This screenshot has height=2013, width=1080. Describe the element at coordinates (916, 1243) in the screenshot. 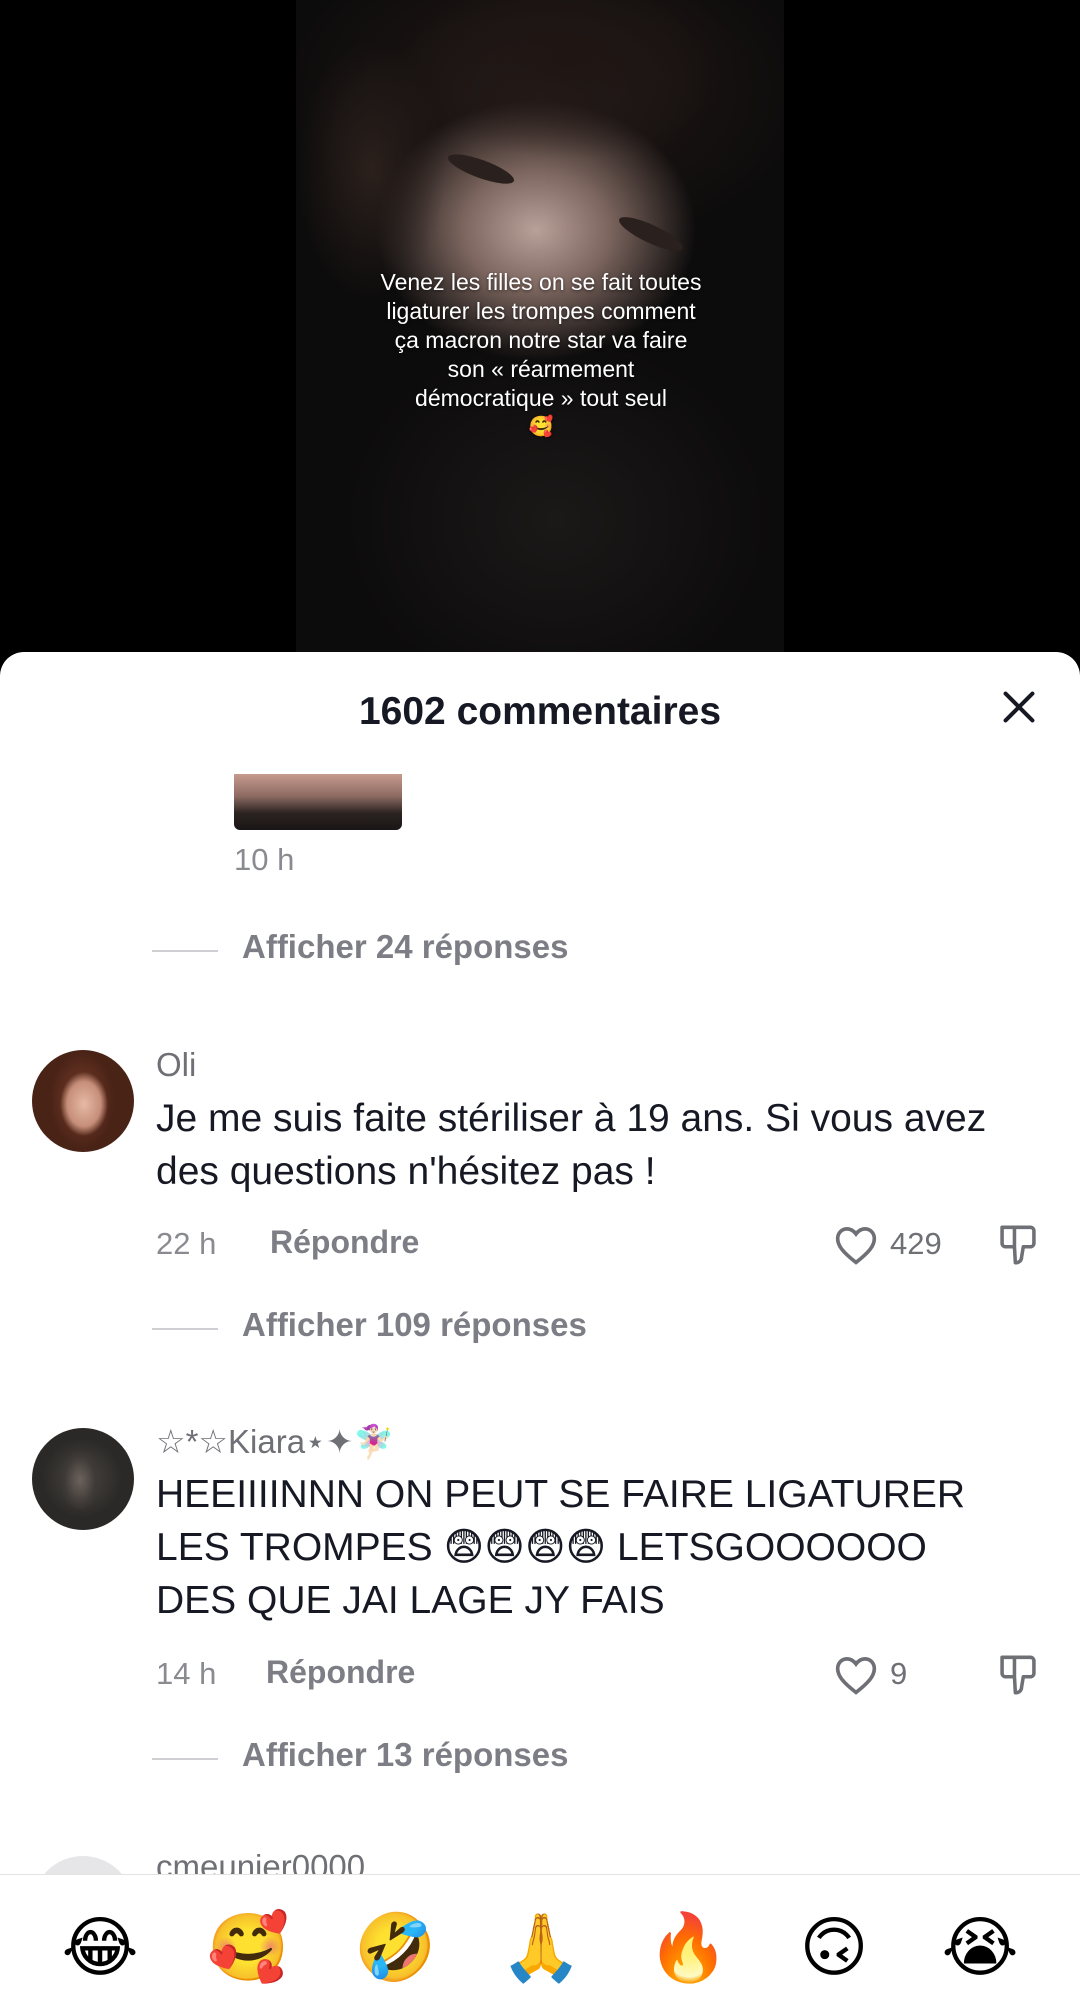

I see `like-count: 429` at that location.